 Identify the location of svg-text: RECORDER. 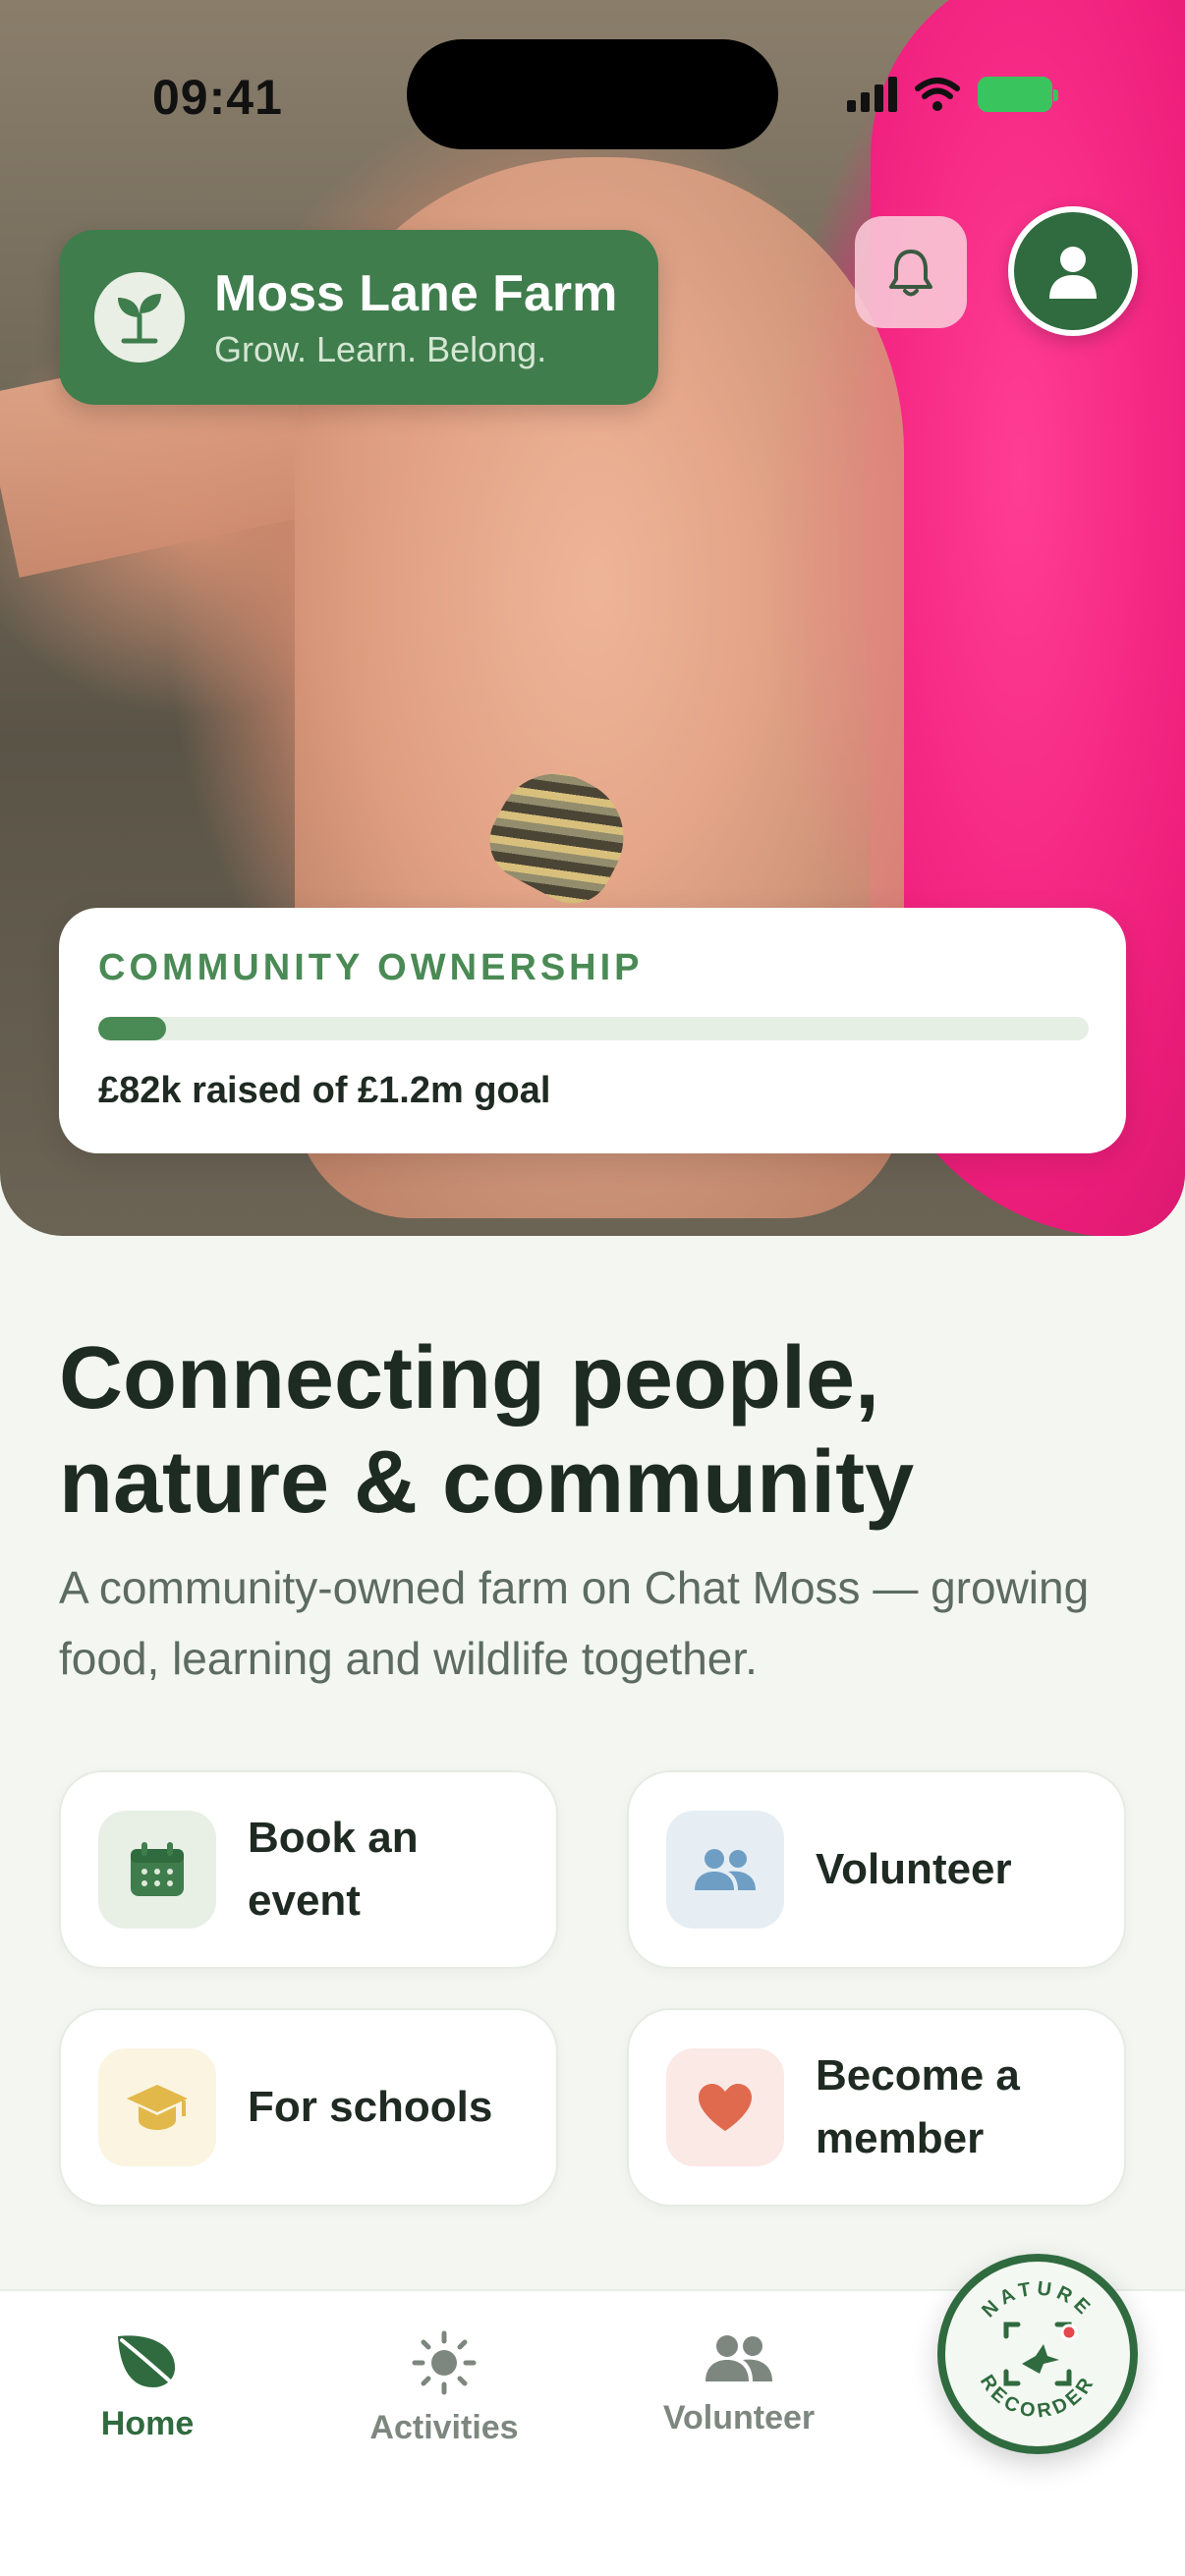
(1038, 2397).